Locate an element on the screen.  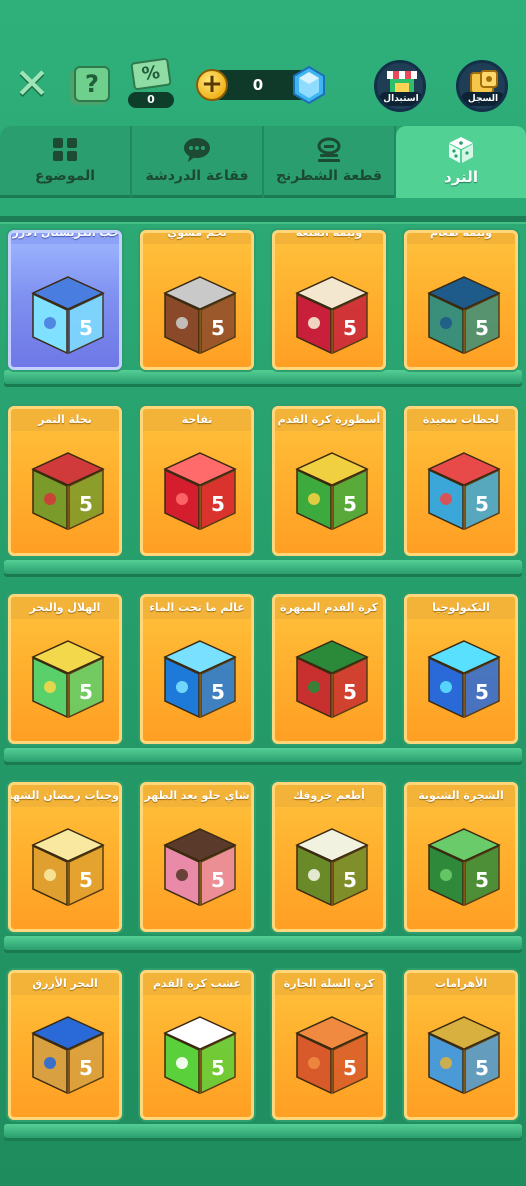
dice-card-pyramids: الأهرامات 5 is located at coordinates (461, 1045).